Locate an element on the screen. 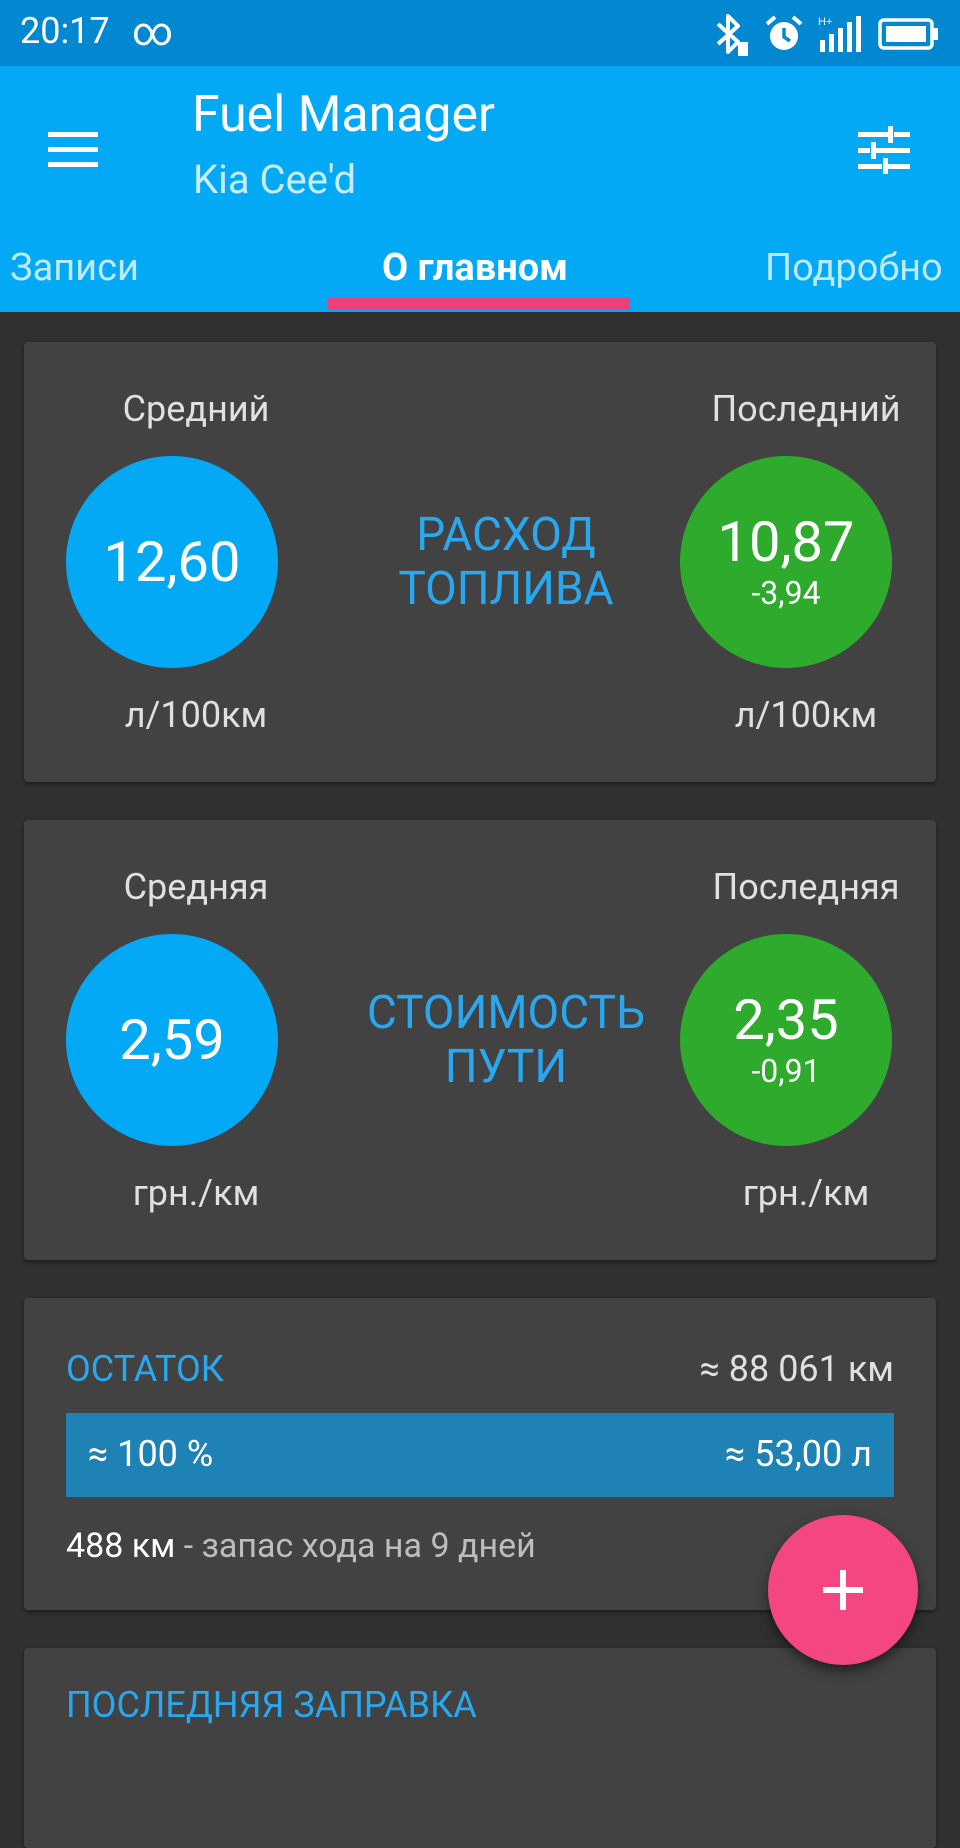 The height and width of the screenshot is (1848, 960). settings-button is located at coordinates (884, 150).